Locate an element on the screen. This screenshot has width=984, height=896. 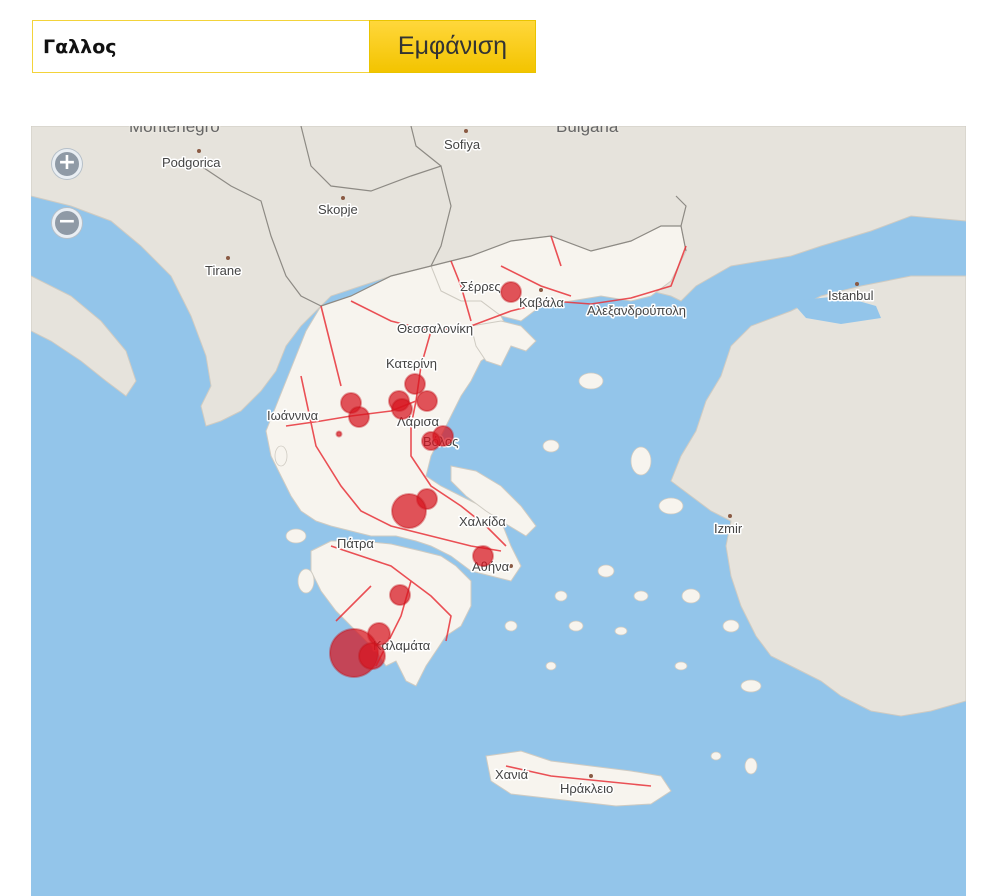
city-label-ioannina: Ιωάννινα is located at coordinates (293, 415).